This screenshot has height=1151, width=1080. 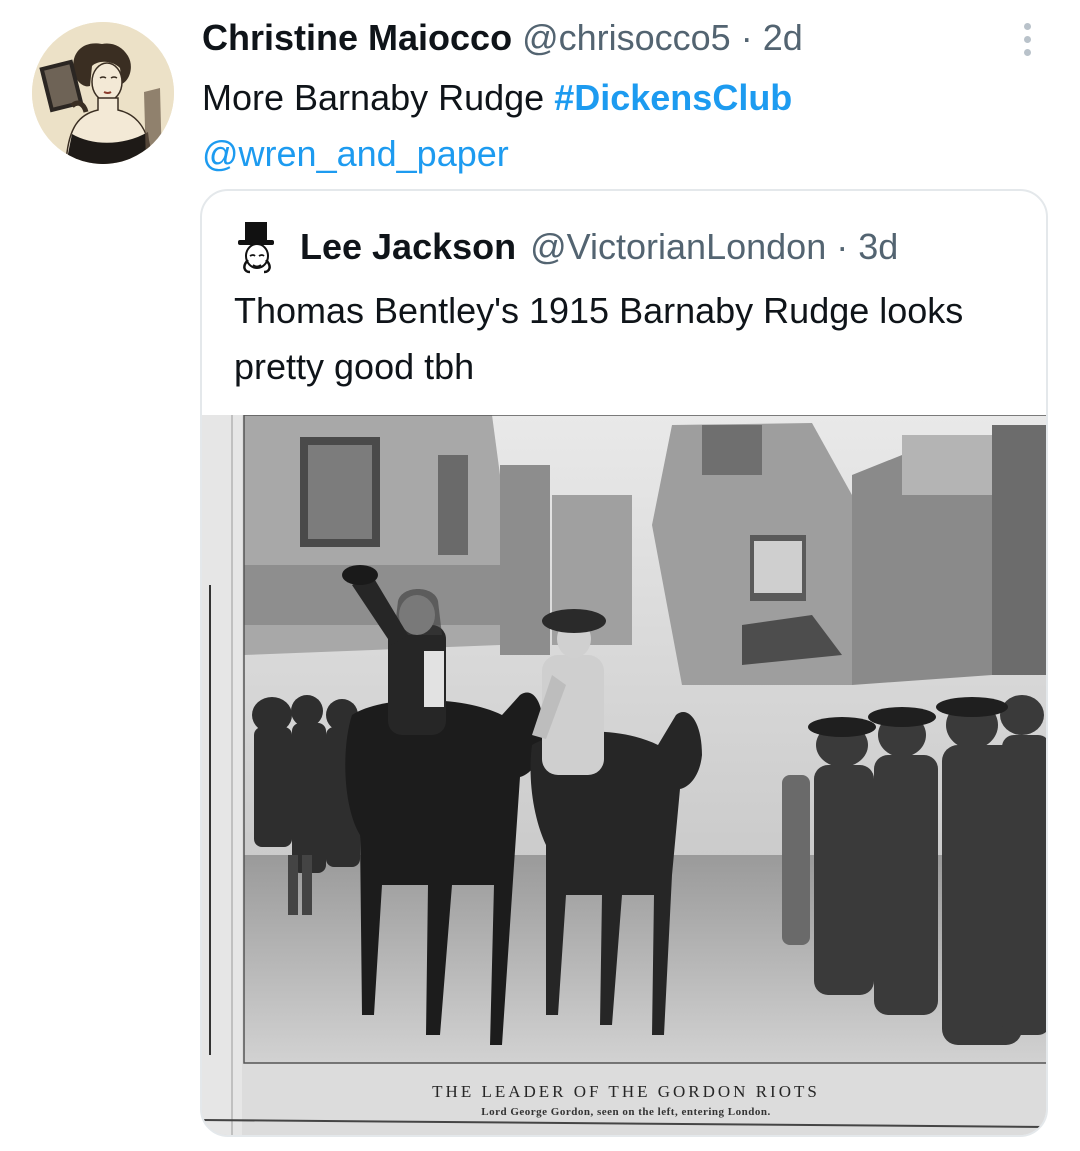 I want to click on tweet-header: Christine Maiocco @chrisocco5 · 2d, so click(x=502, y=38).